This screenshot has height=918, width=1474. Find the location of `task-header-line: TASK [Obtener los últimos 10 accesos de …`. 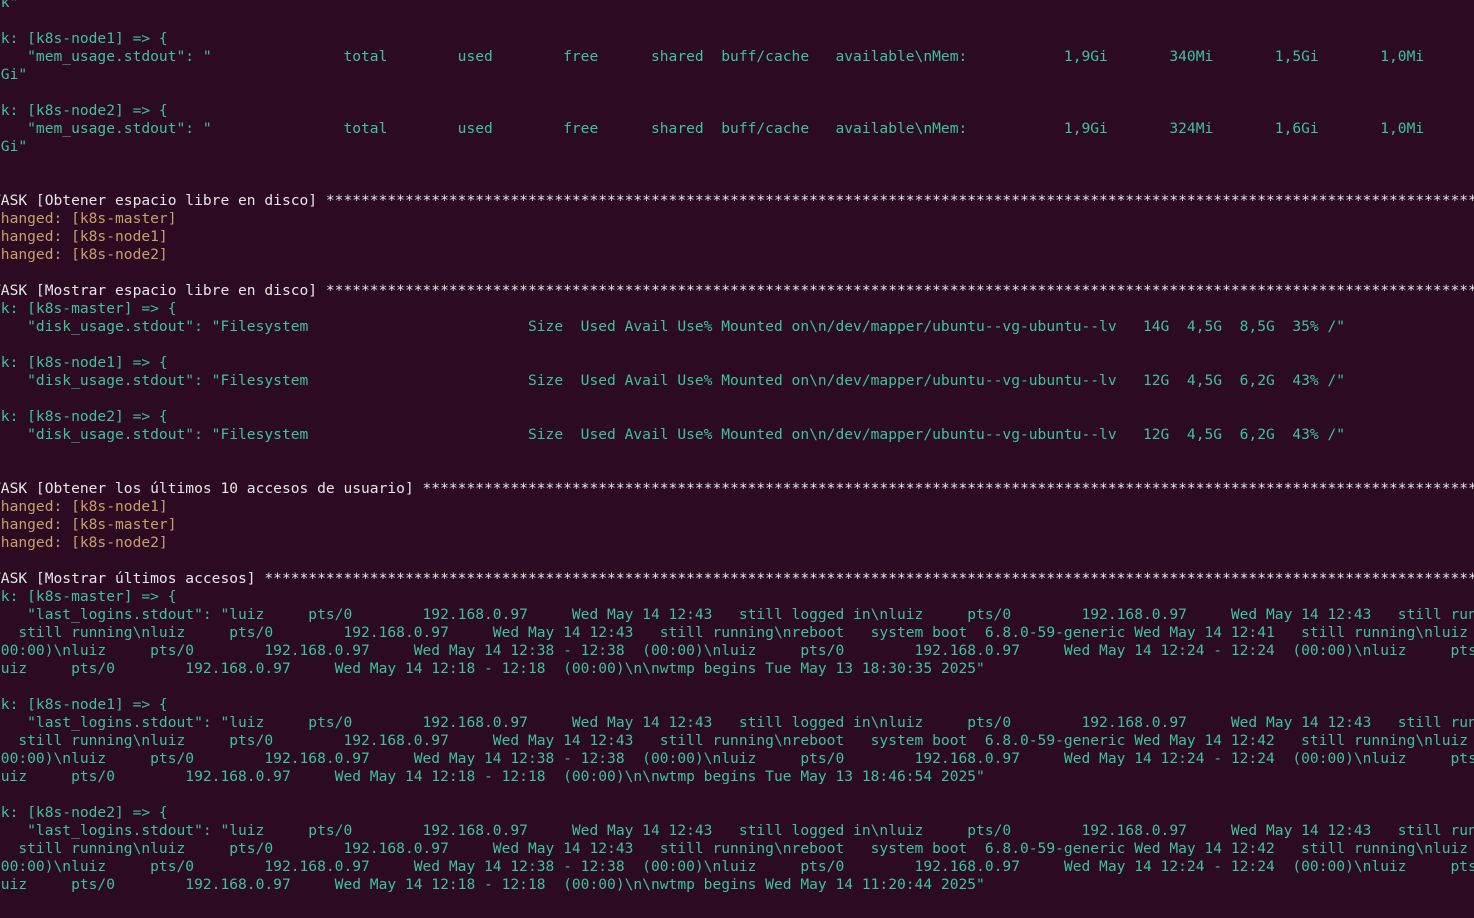

task-header-line: TASK [Obtener los últimos 10 accesos de … is located at coordinates (737, 488).